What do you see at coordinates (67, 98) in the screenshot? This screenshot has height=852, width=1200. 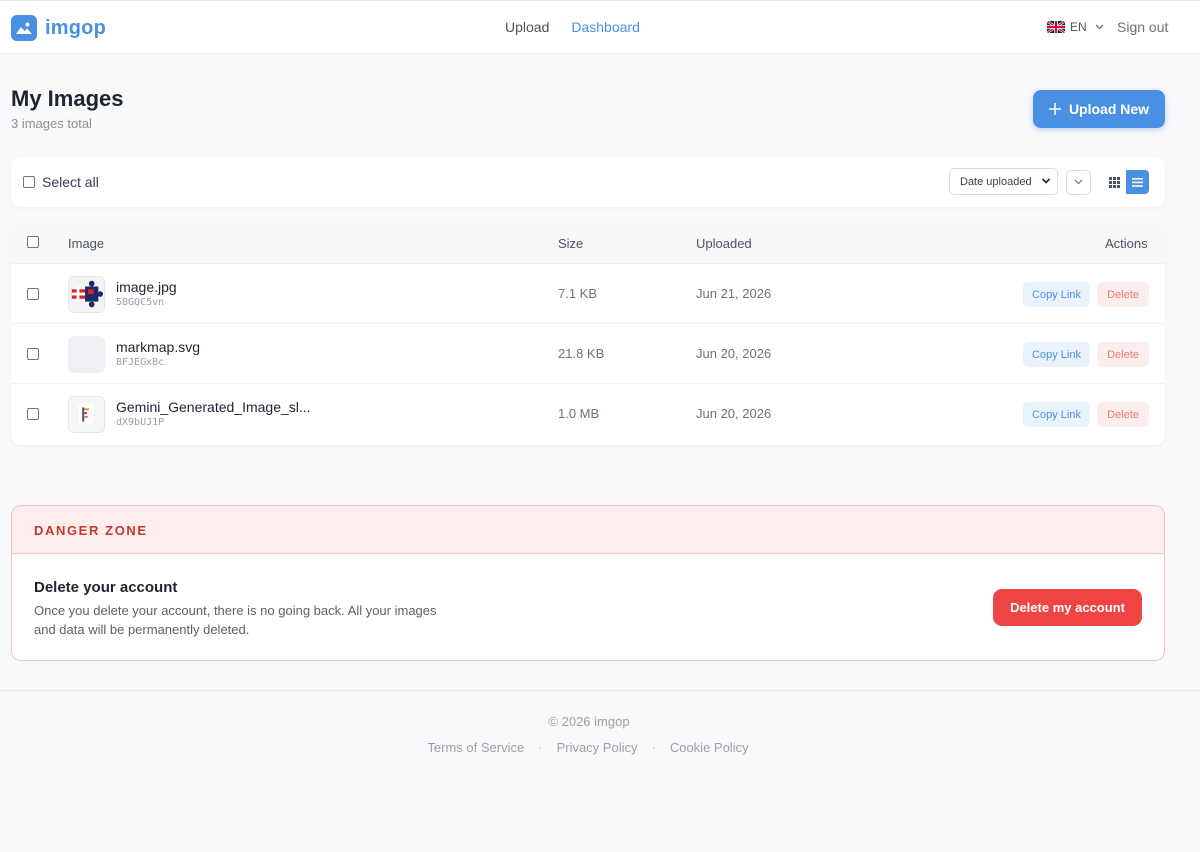 I see `page-title: My Images` at bounding box center [67, 98].